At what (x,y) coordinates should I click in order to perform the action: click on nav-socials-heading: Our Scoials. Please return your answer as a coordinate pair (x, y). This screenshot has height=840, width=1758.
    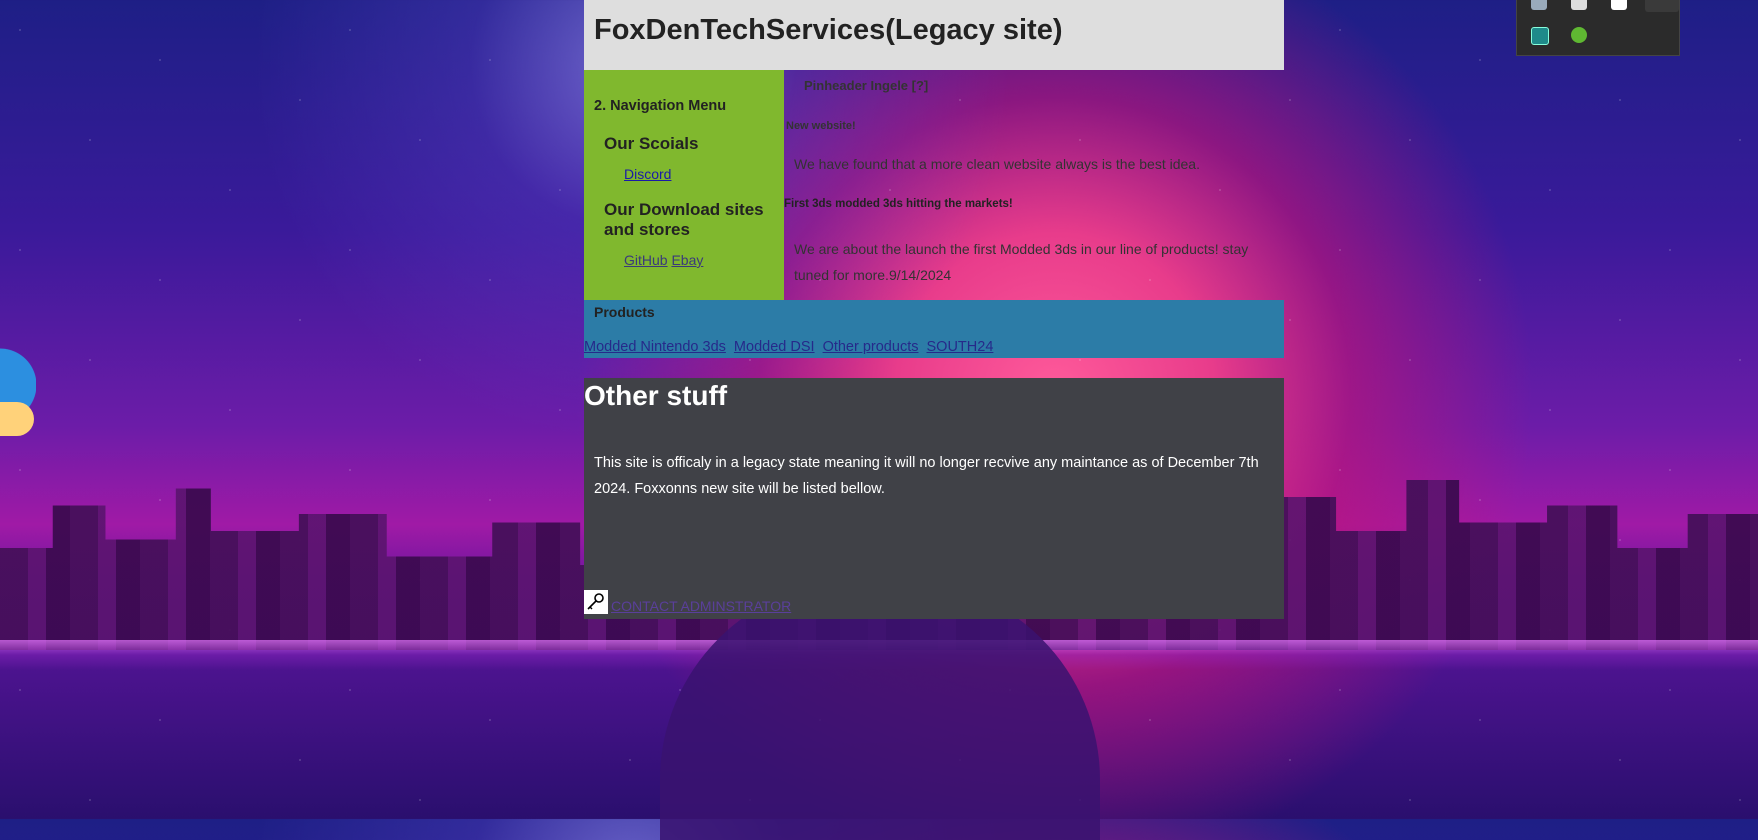
    Looking at the image, I should click on (651, 143).